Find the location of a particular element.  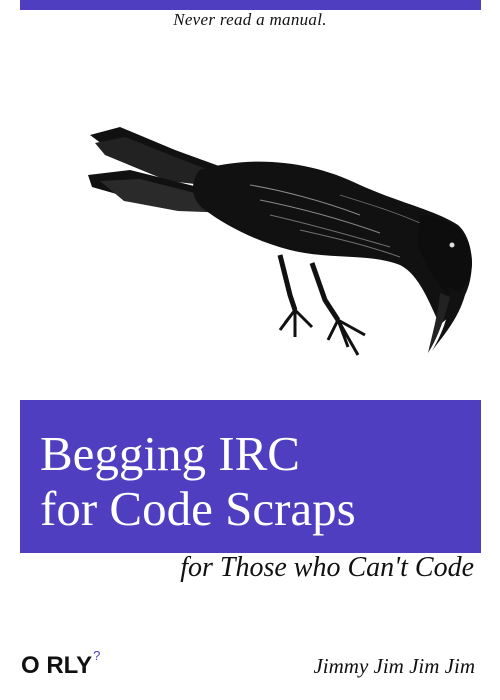

publisher-question-mark: ? is located at coordinates (97, 655).